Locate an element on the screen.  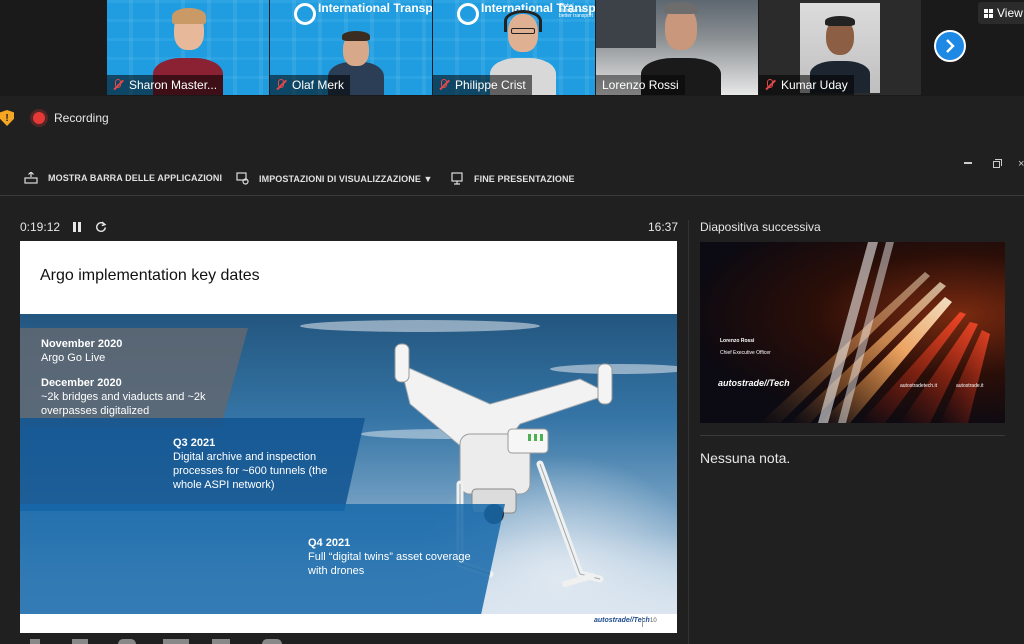
next-slide-presenter: Lorenzo Rossi is located at coordinates (737, 341).